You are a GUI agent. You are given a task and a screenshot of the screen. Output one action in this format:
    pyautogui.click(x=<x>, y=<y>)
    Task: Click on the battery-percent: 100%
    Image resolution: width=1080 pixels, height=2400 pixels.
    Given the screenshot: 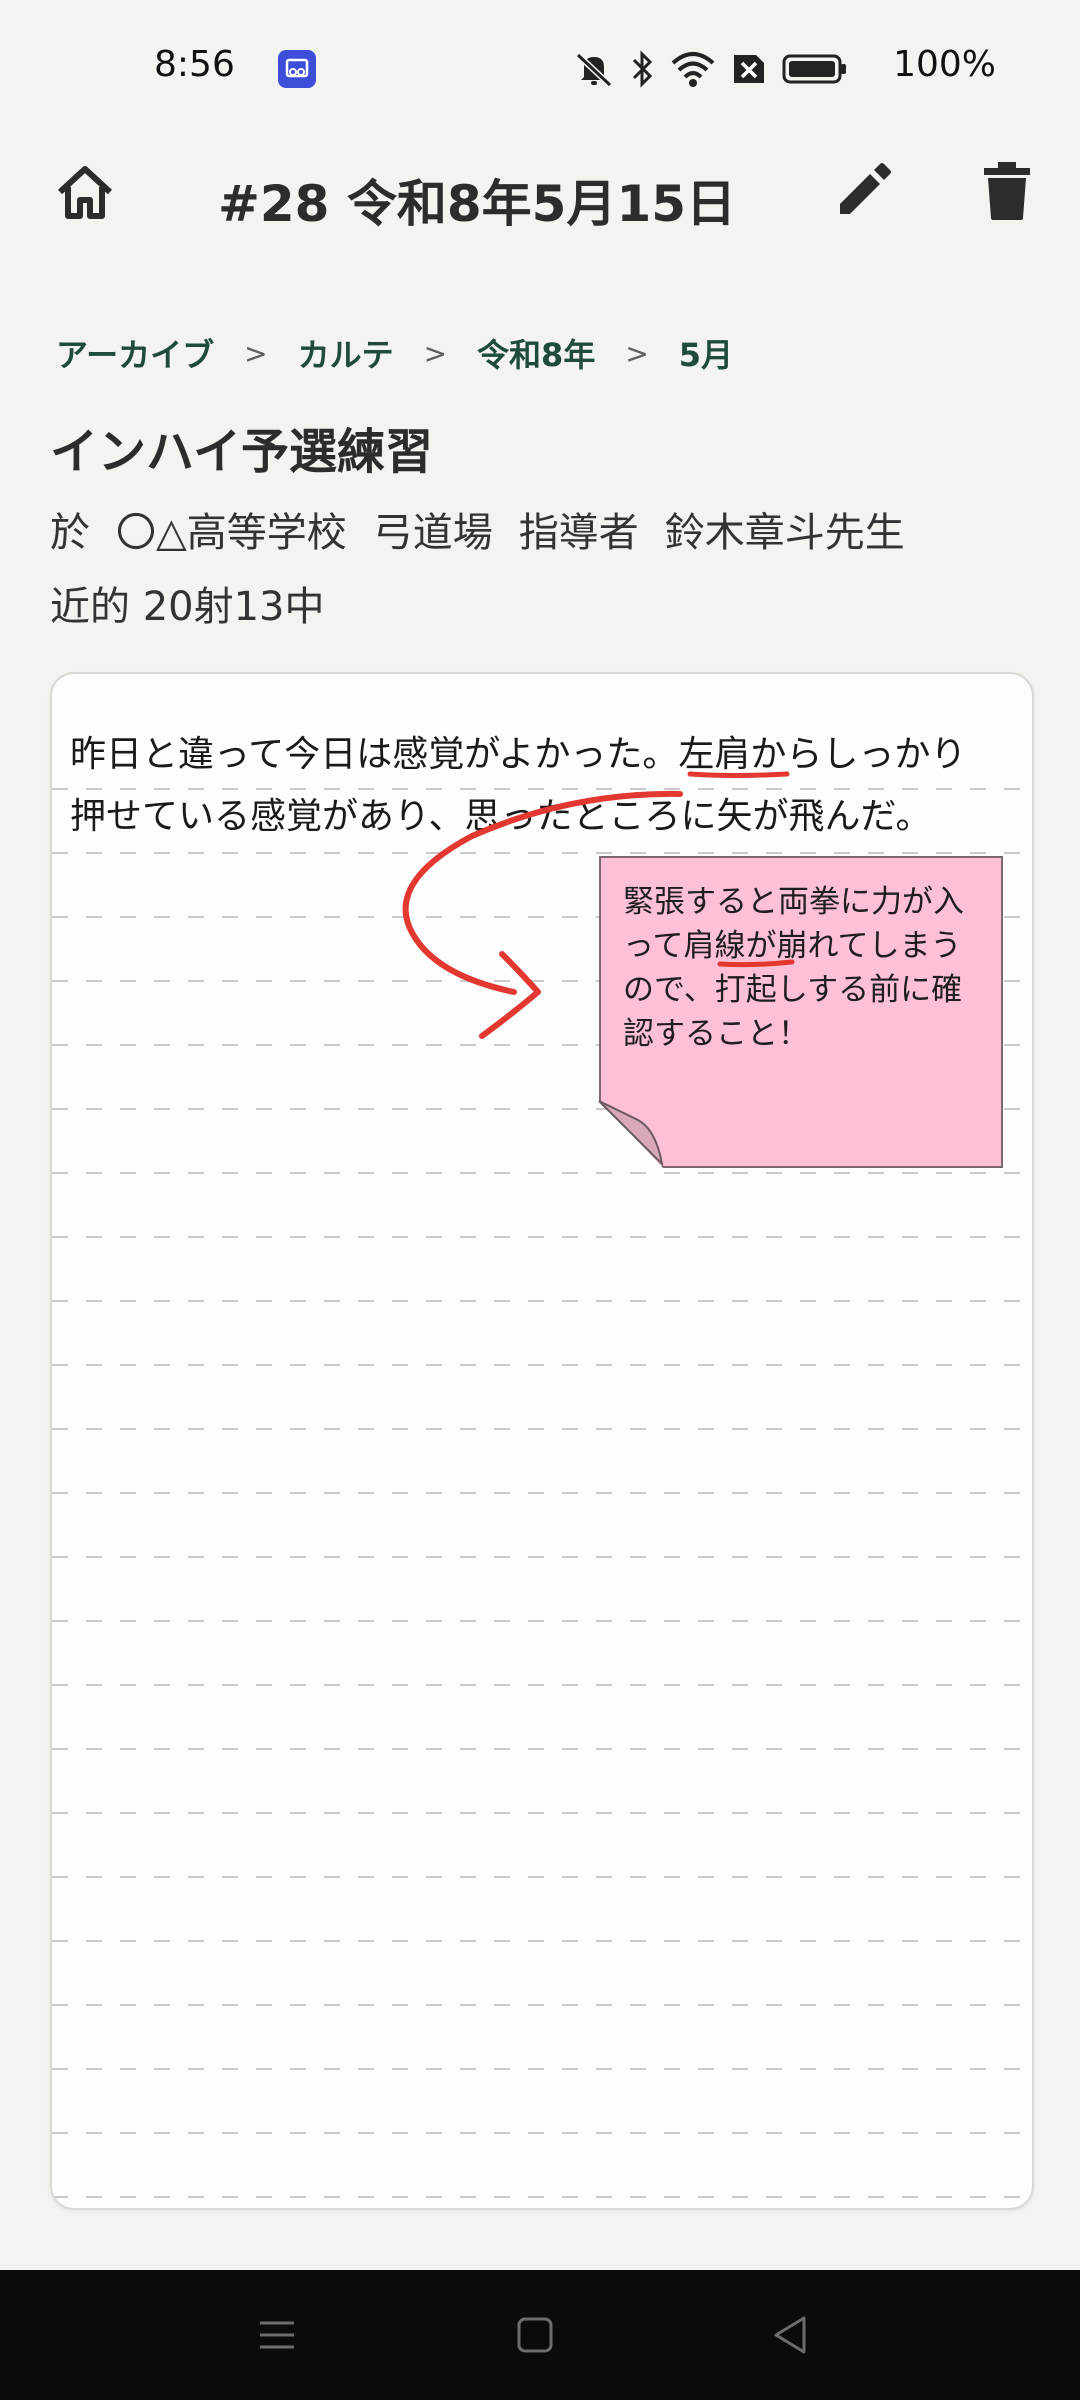 What is the action you would take?
    pyautogui.click(x=944, y=64)
    